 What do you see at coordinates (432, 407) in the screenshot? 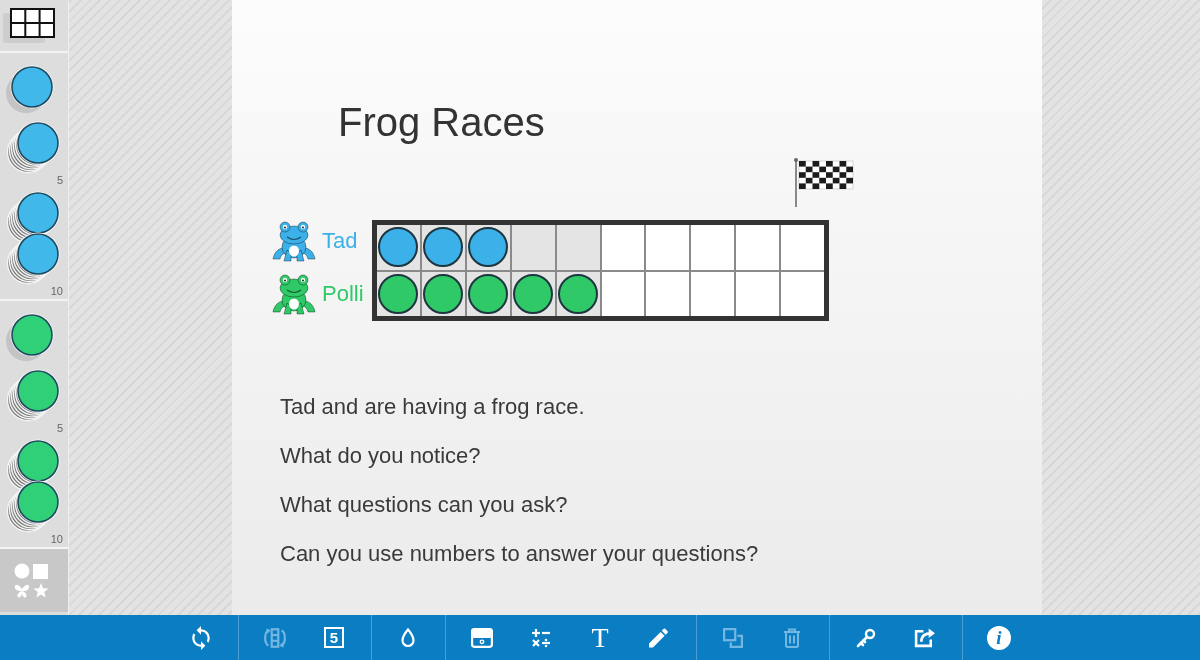
I see `prompt-text: Tad and are having a frog race.` at bounding box center [432, 407].